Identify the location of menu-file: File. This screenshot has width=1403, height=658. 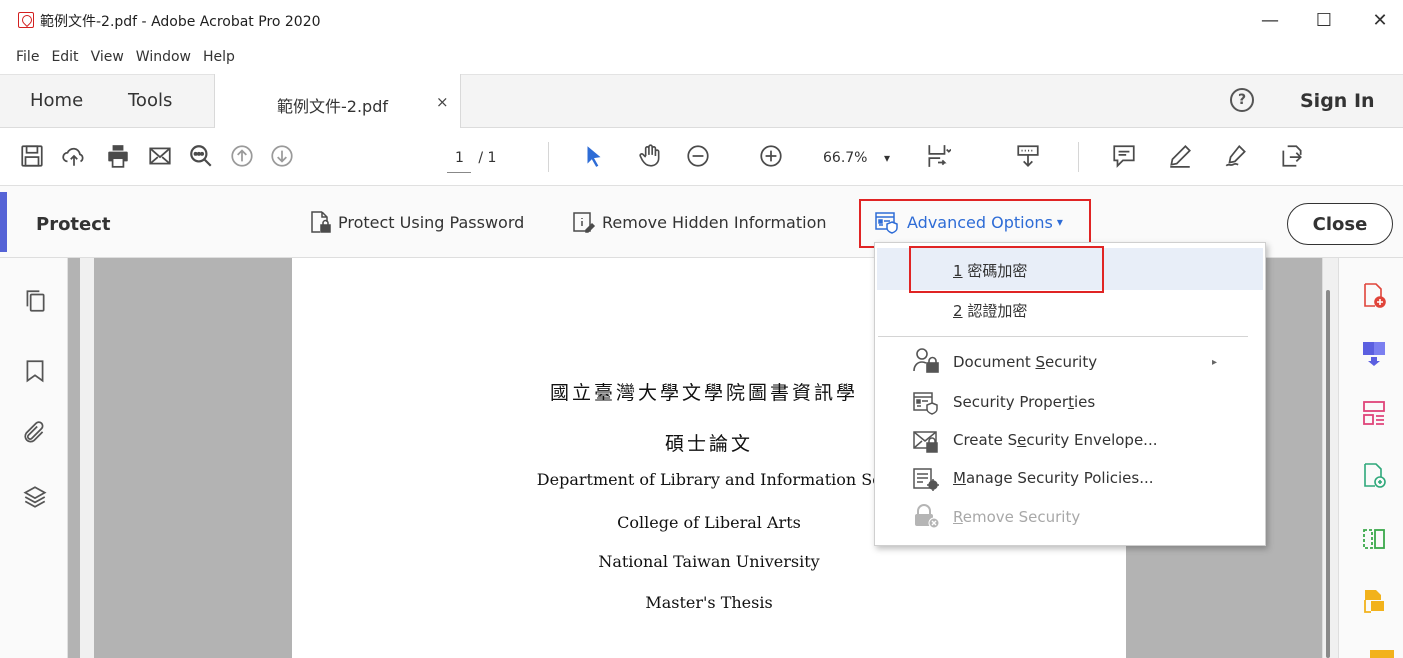
(27, 57).